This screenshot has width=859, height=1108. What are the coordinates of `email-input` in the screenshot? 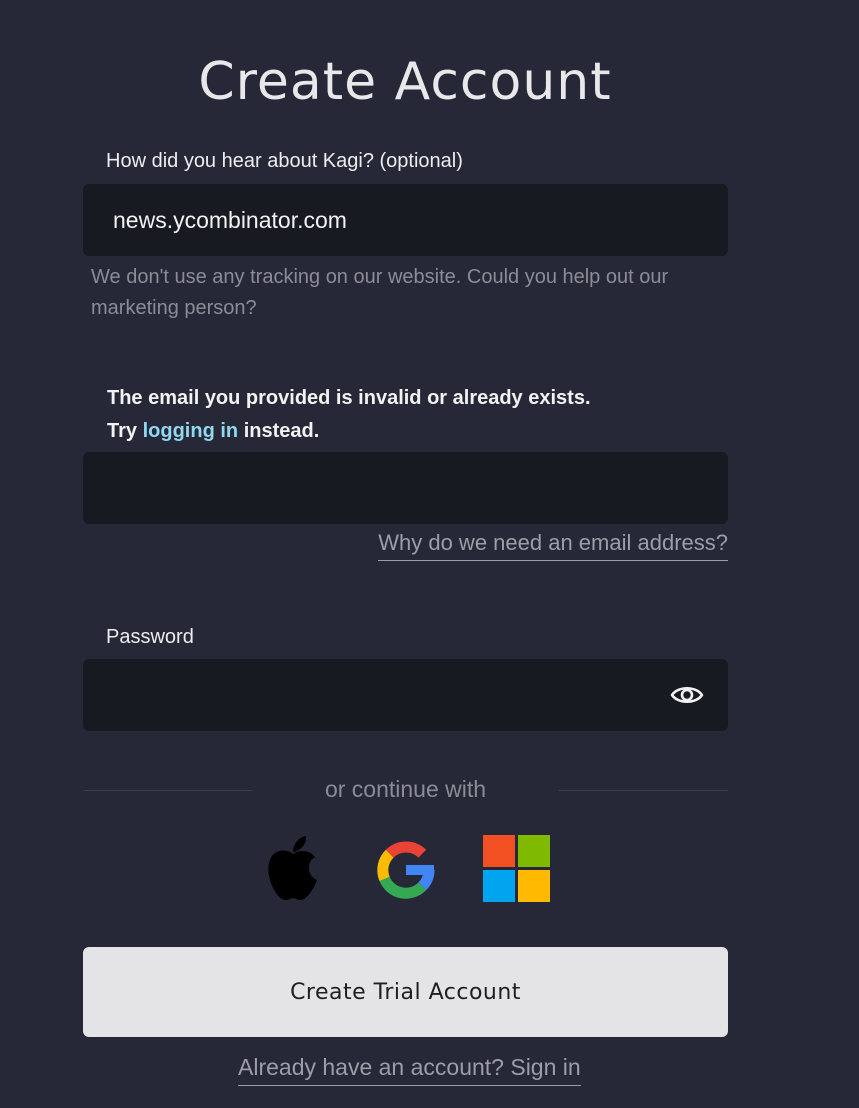 It's located at (378, 488).